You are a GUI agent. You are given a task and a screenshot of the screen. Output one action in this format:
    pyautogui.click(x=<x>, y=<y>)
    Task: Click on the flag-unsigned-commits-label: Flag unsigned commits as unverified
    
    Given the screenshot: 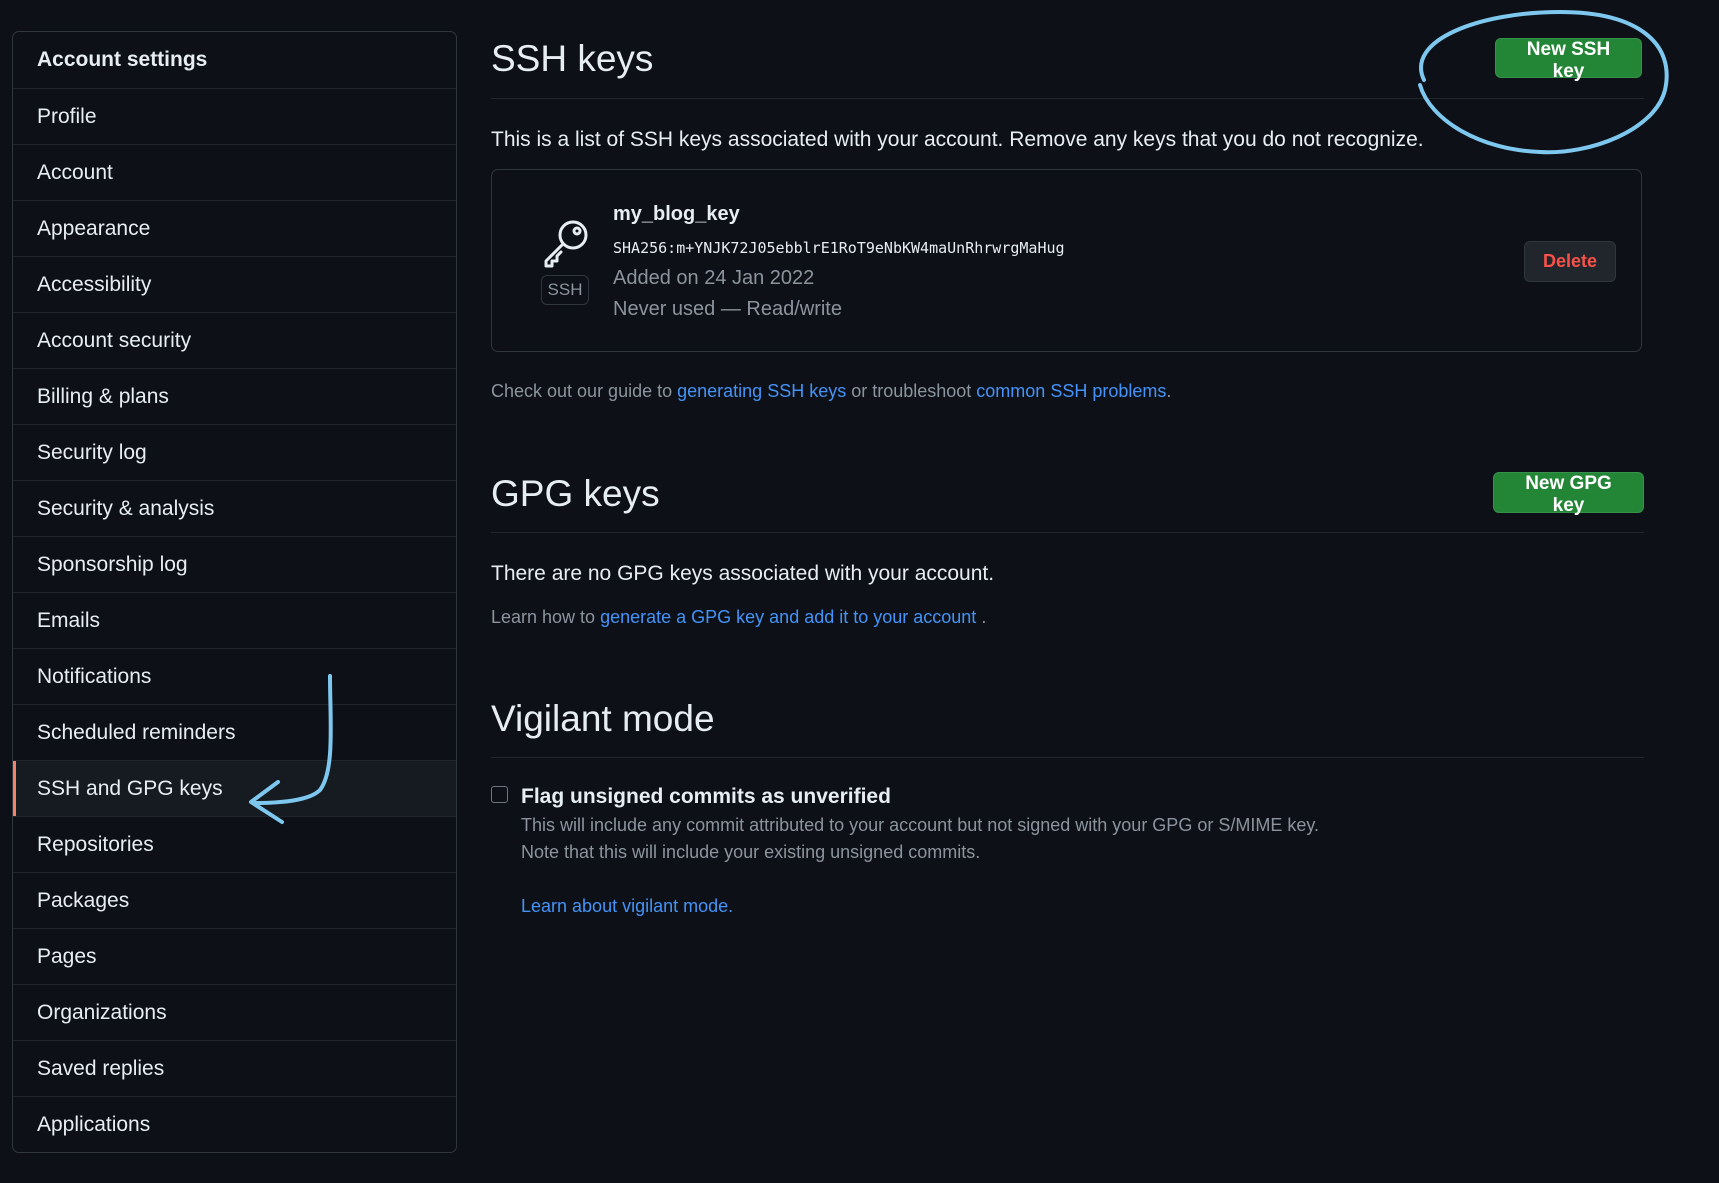 What is the action you would take?
    pyautogui.click(x=706, y=797)
    